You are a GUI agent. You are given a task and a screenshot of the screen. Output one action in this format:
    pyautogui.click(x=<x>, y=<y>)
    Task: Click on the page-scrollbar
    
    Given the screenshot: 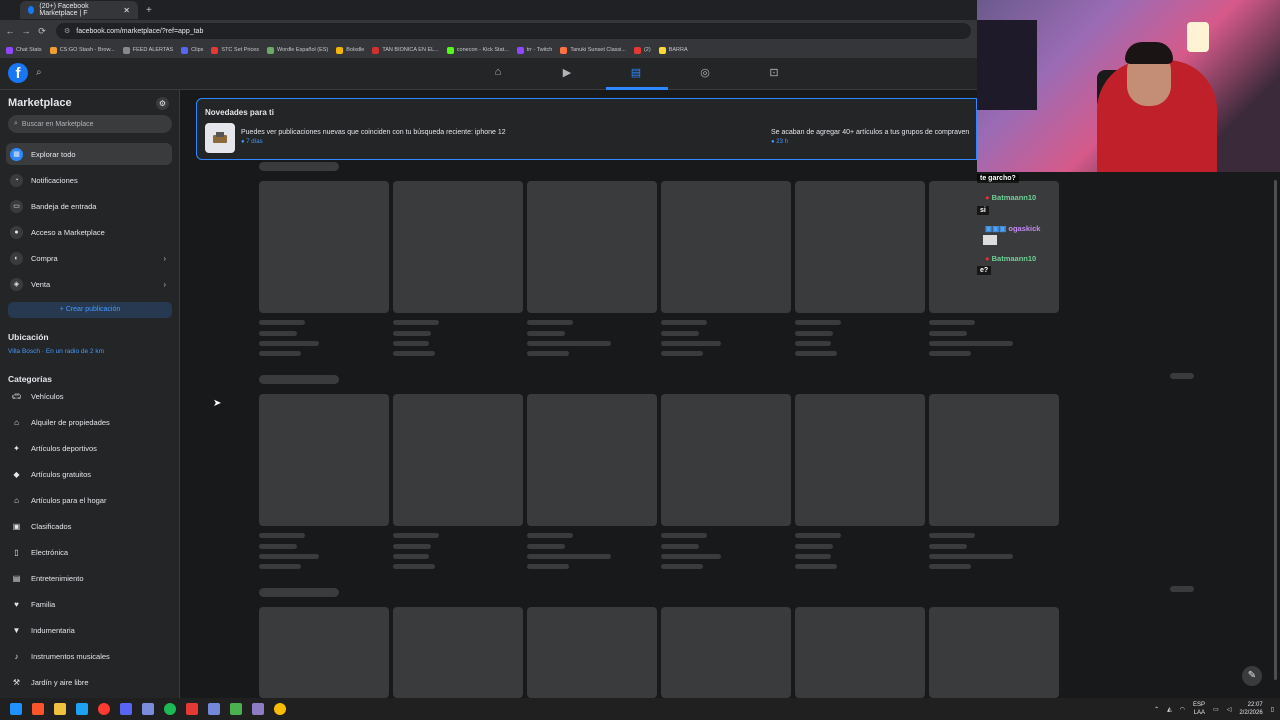 What is the action you would take?
    pyautogui.click(x=1275, y=430)
    